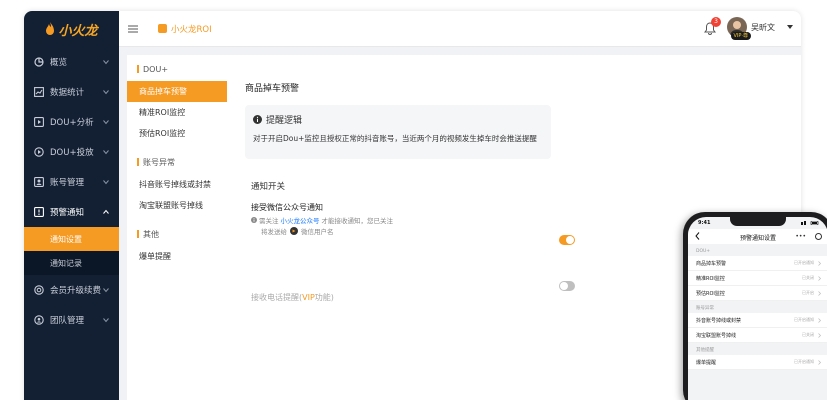 This screenshot has width=827, height=400. What do you see at coordinates (39, 62) in the screenshot?
I see `pie-icon` at bounding box center [39, 62].